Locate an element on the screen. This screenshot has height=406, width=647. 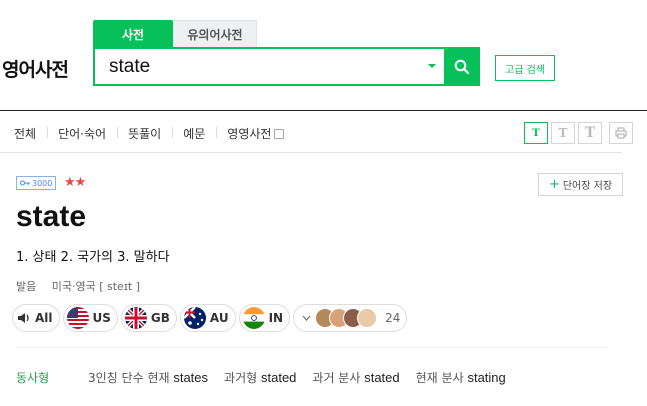
avatar is located at coordinates (367, 318).